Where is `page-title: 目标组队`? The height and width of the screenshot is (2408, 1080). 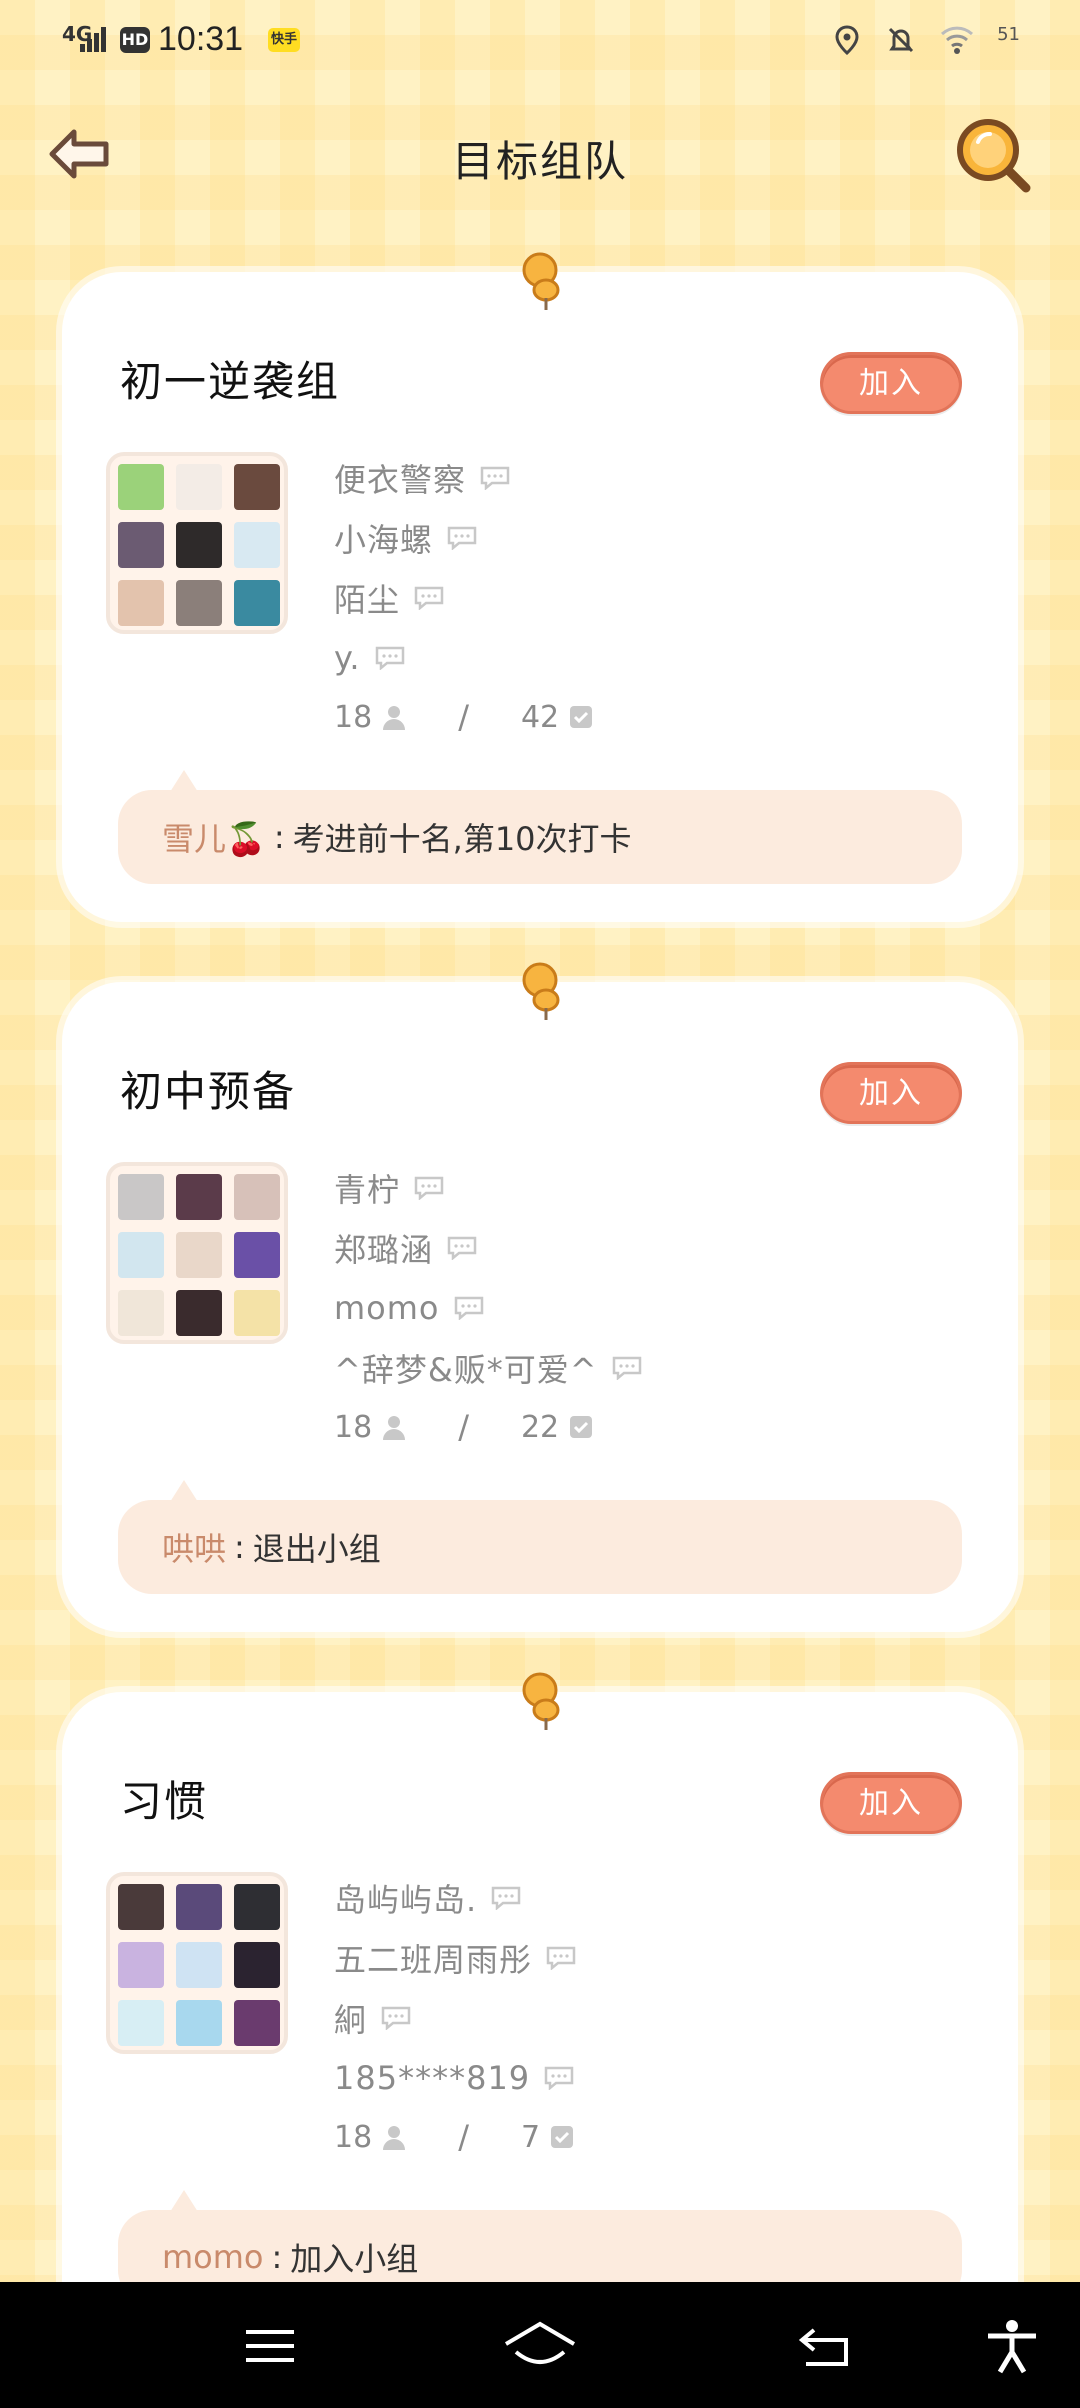
page-title: 目标组队 is located at coordinates (539, 161).